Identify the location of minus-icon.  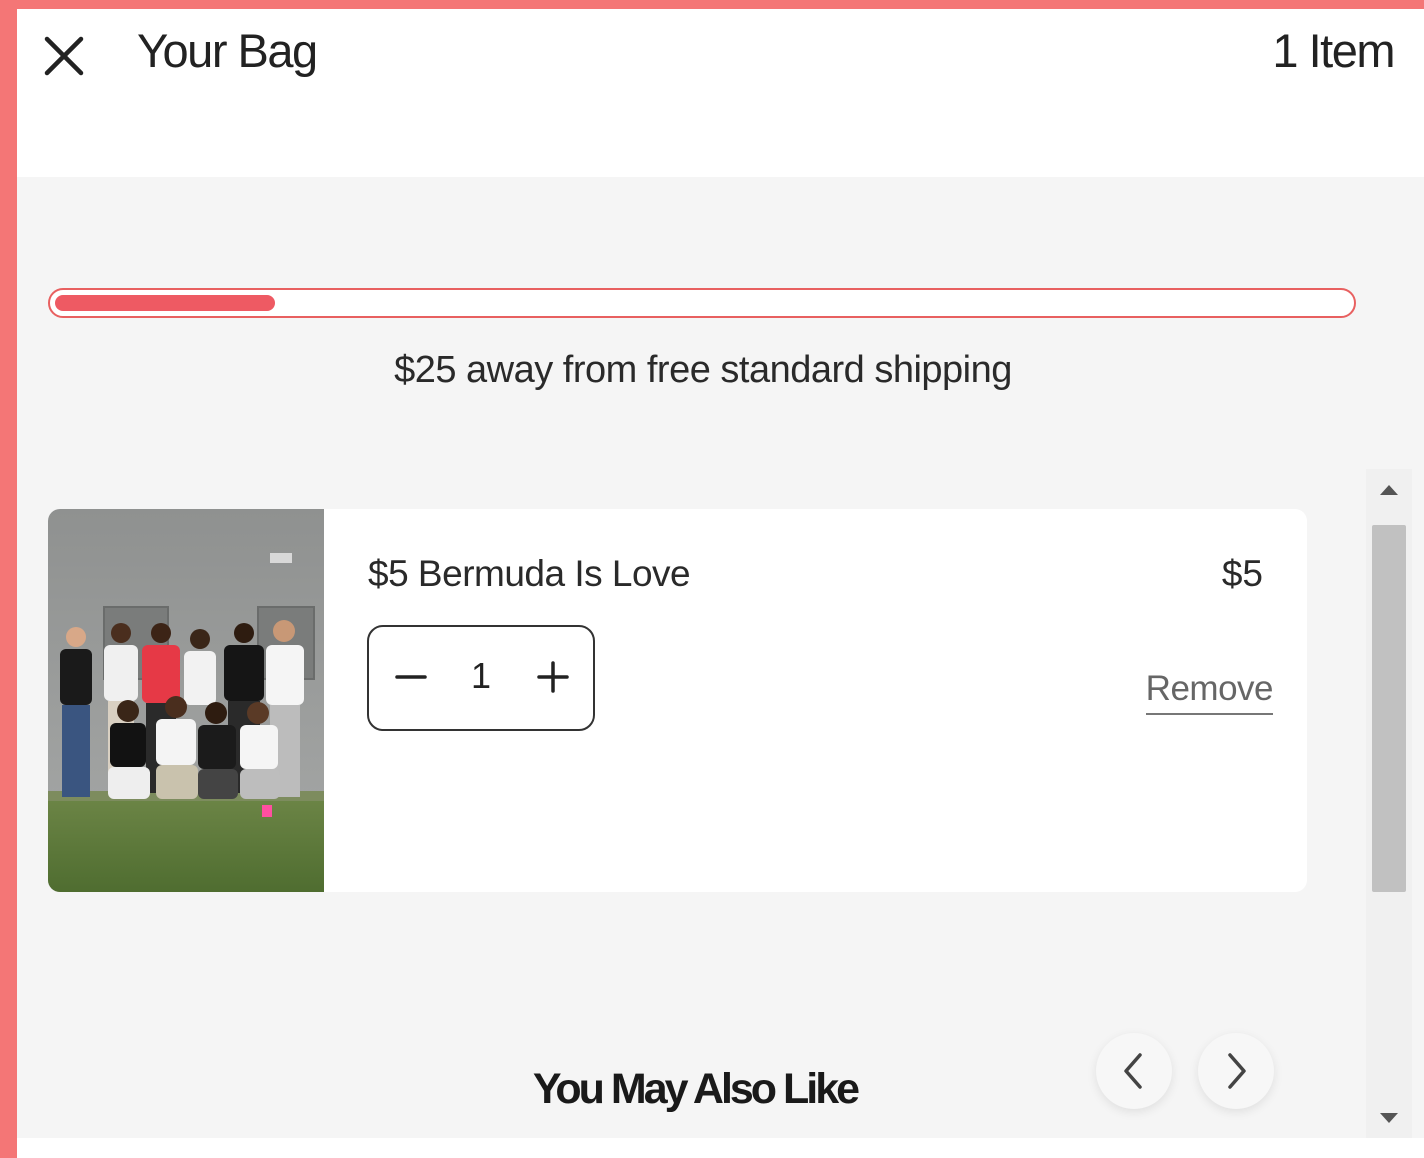
(411, 677).